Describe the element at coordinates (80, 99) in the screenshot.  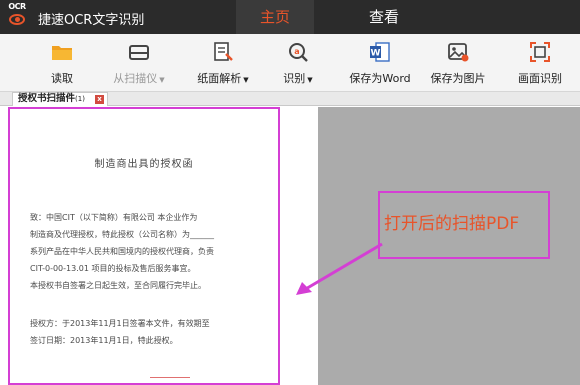
I see `document-tab-count: (1)` at that location.